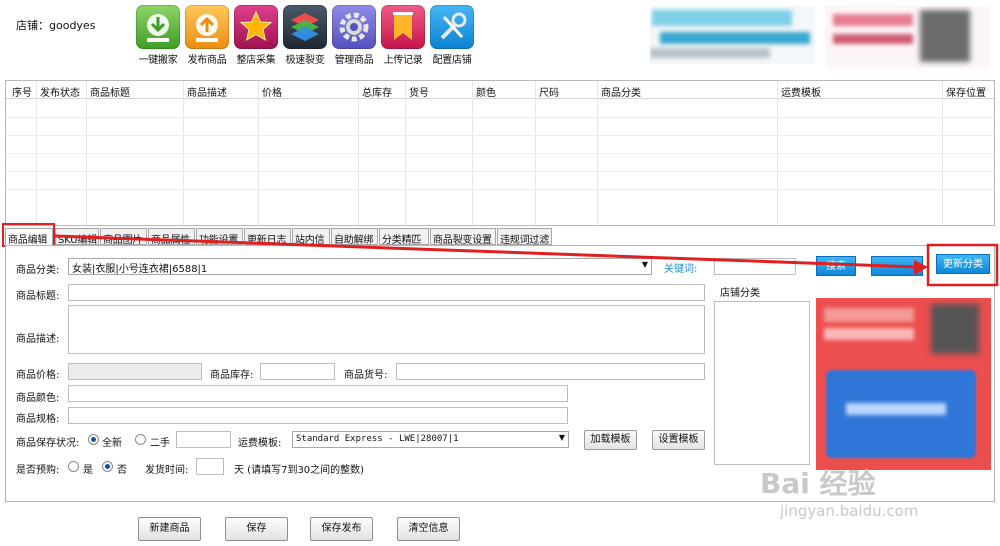  What do you see at coordinates (256, 529) in the screenshot?
I see `save-button: 保存` at bounding box center [256, 529].